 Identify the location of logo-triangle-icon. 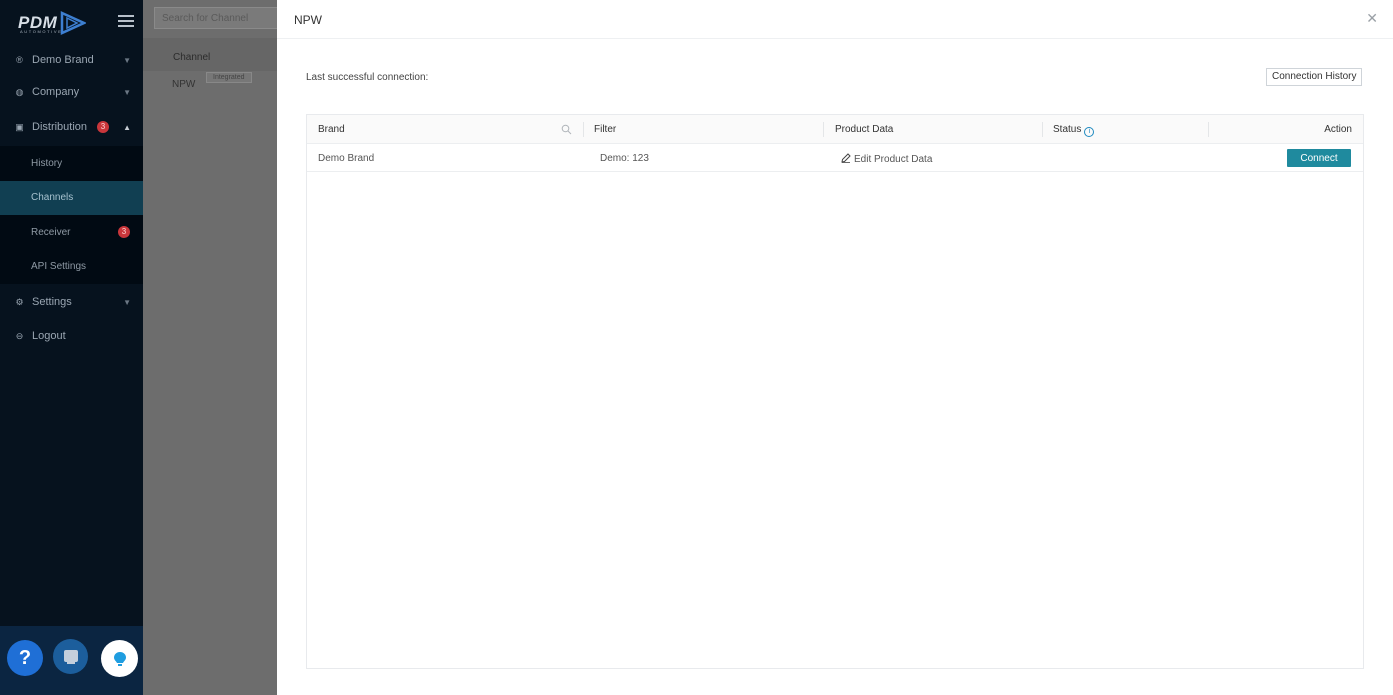
(74, 22).